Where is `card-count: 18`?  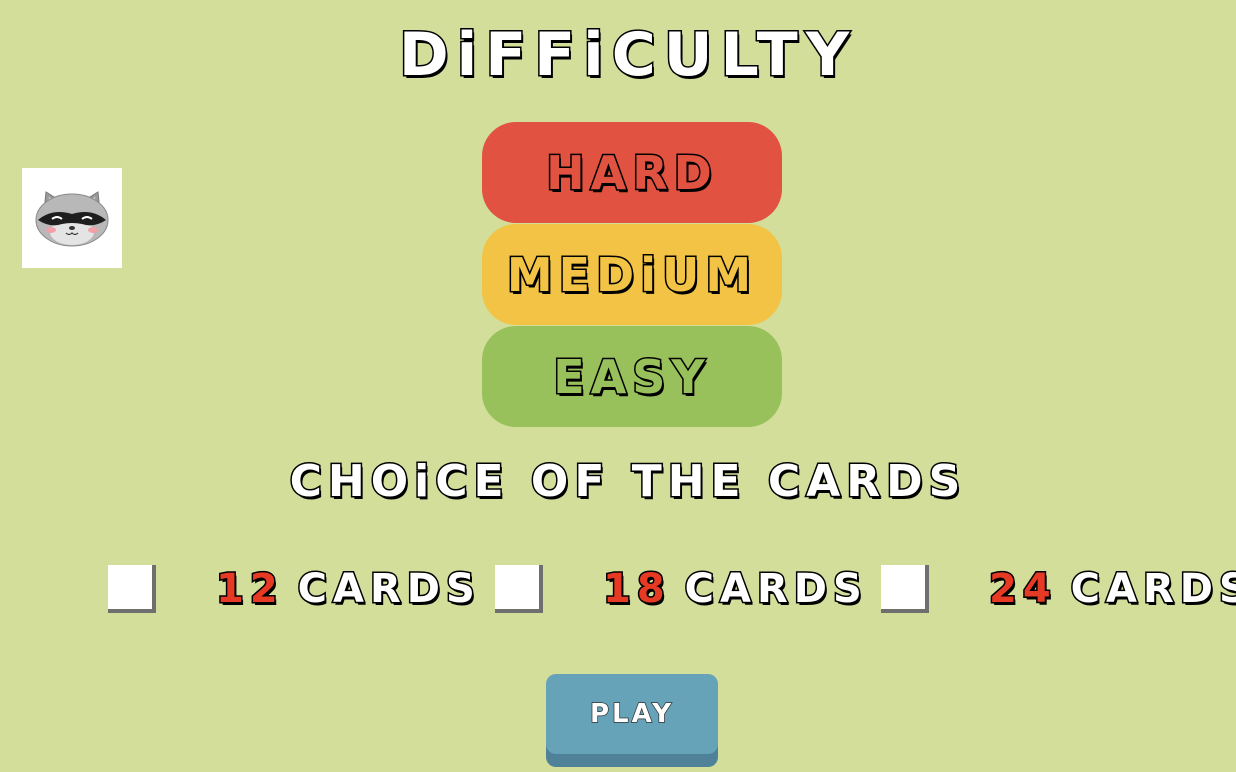
card-count: 18 is located at coordinates (636, 589).